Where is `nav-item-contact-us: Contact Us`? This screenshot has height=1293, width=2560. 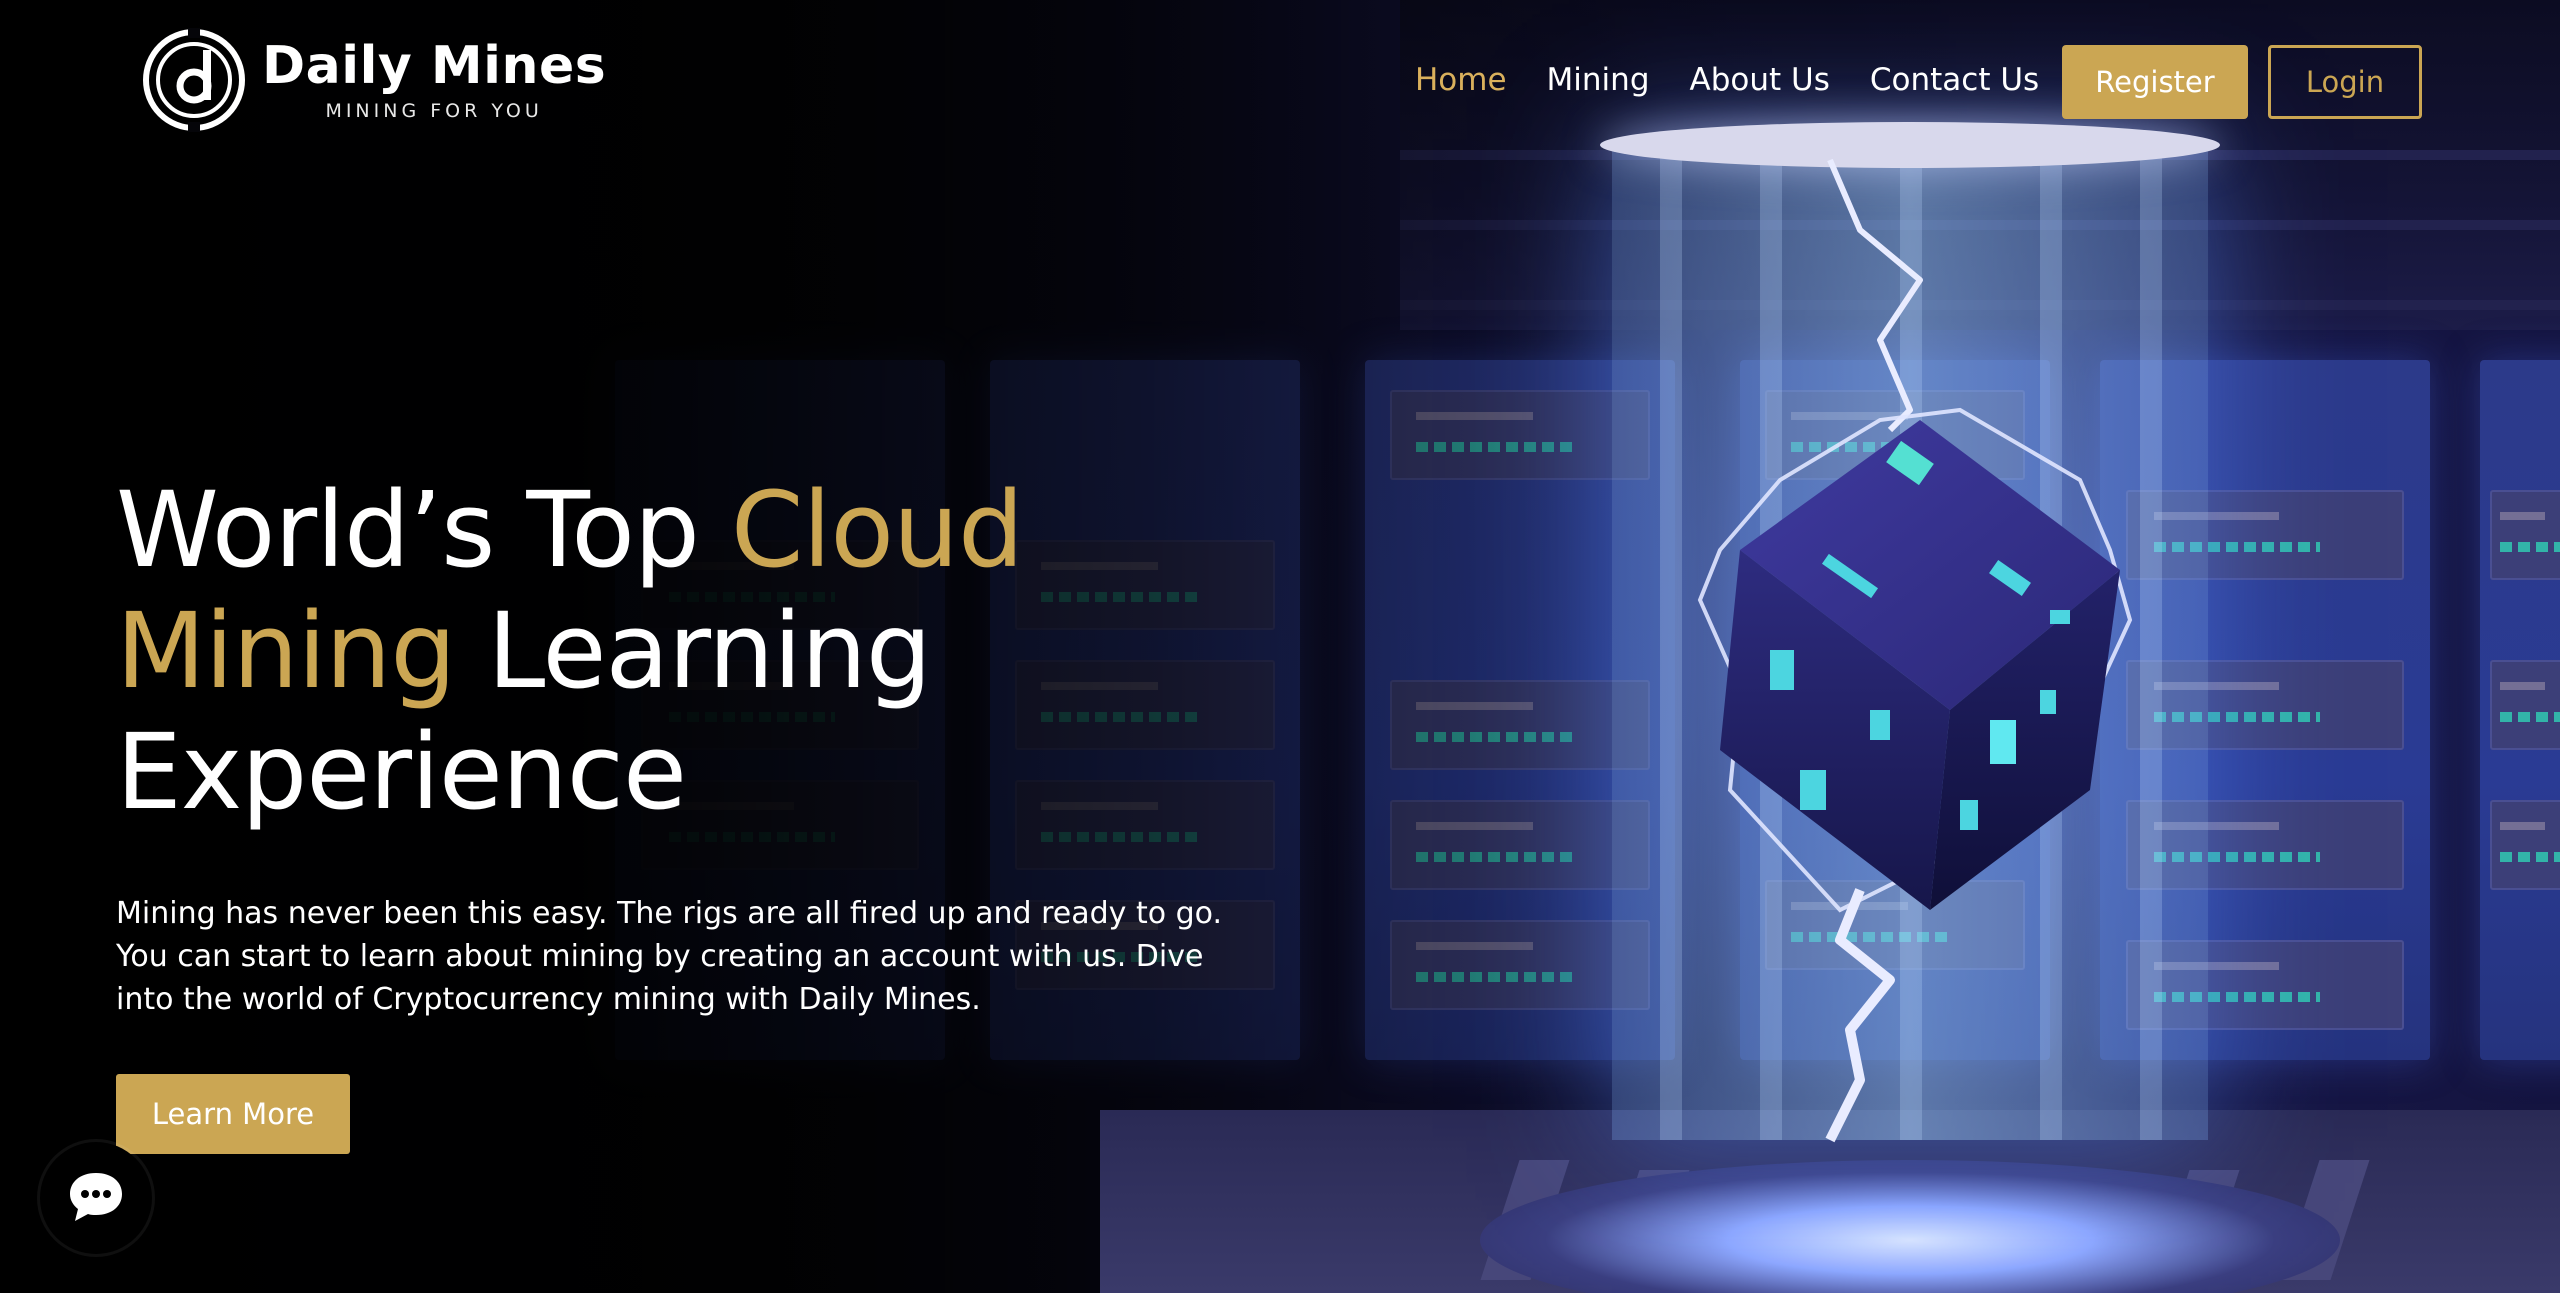
nav-item-contact-us: Contact Us is located at coordinates (1954, 80).